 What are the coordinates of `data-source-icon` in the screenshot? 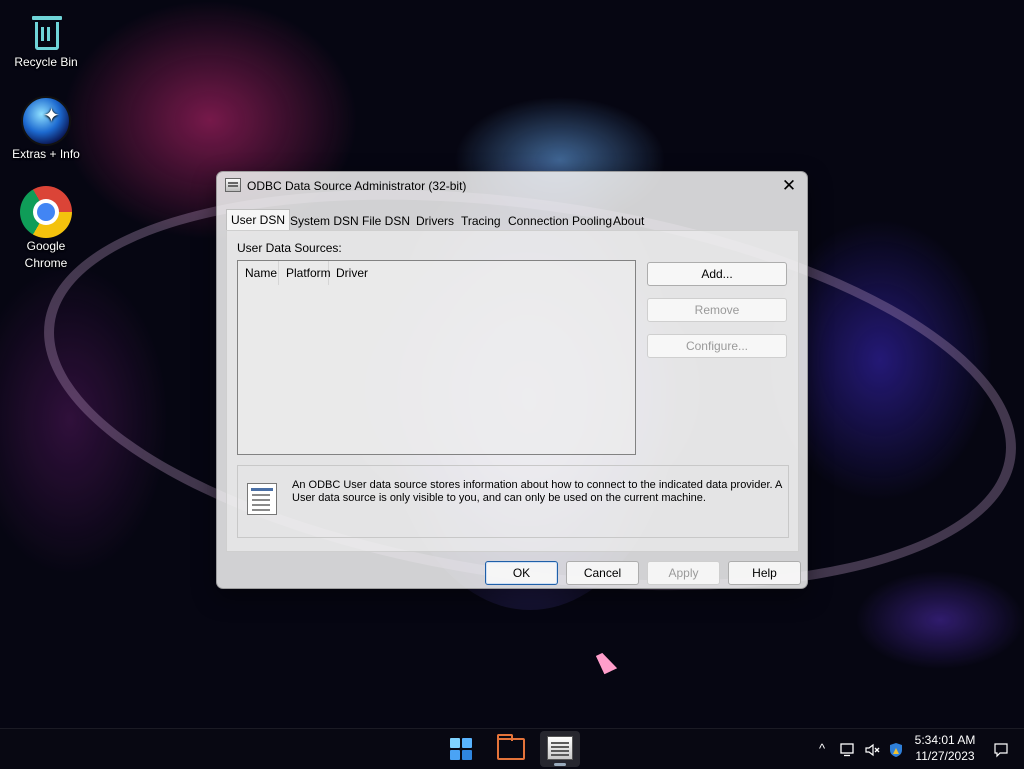 It's located at (262, 499).